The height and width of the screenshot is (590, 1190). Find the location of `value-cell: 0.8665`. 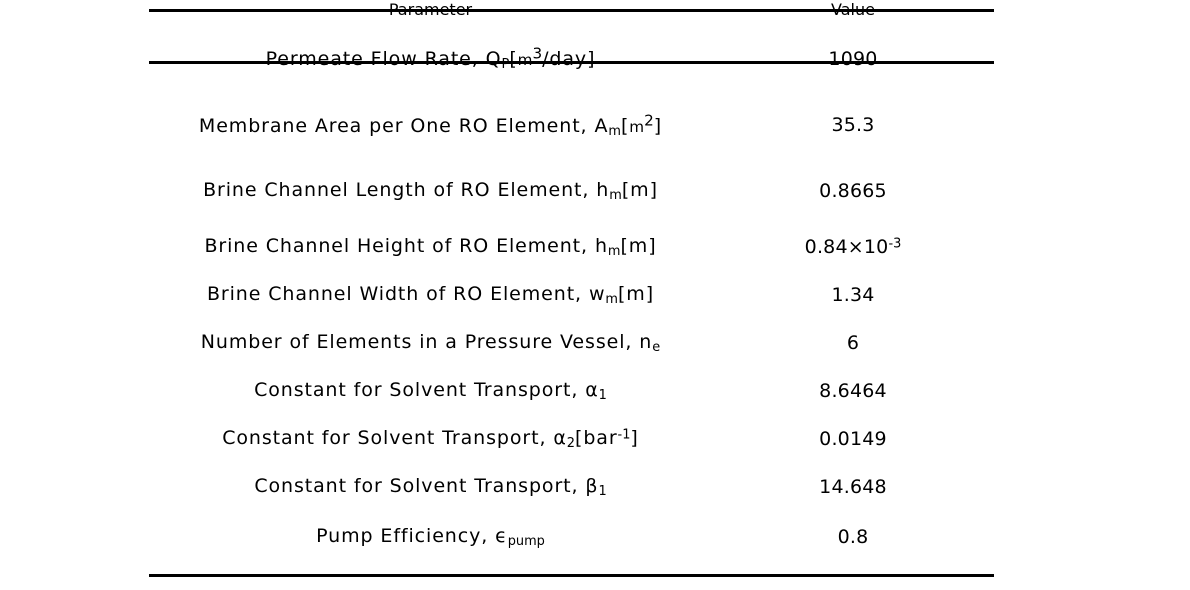

value-cell: 0.8665 is located at coordinates (853, 190).